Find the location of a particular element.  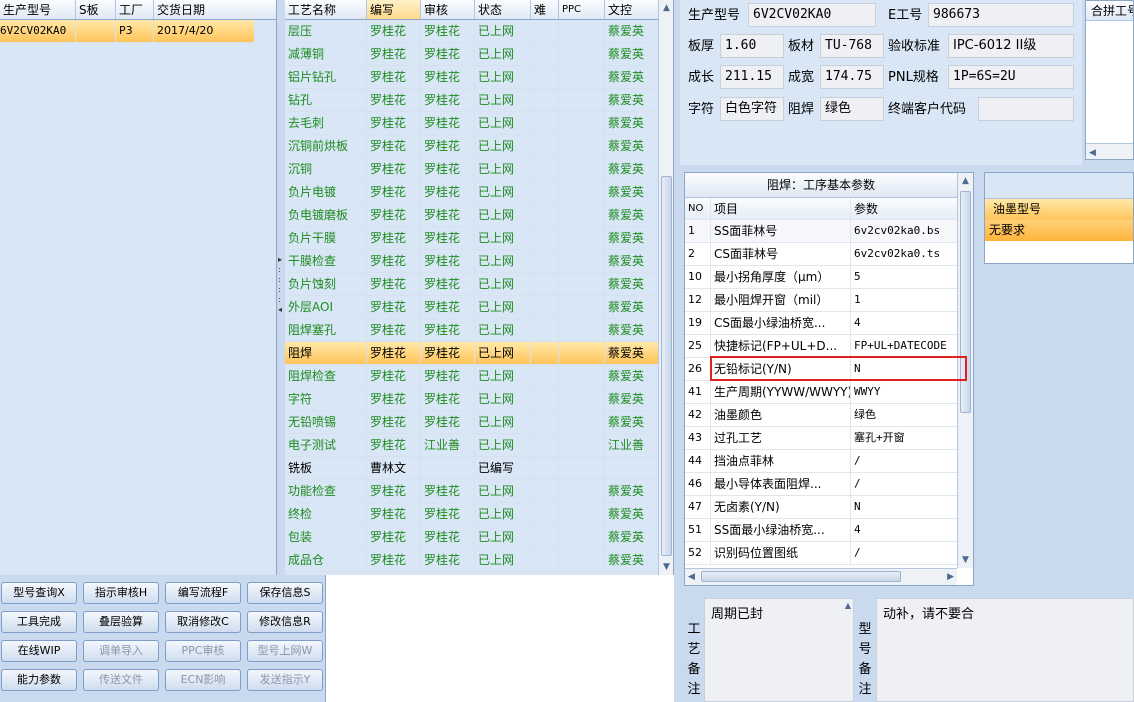

table-row: 层压 罗桂花 罗桂花 已上网 蔡爱英 is located at coordinates (471, 31).